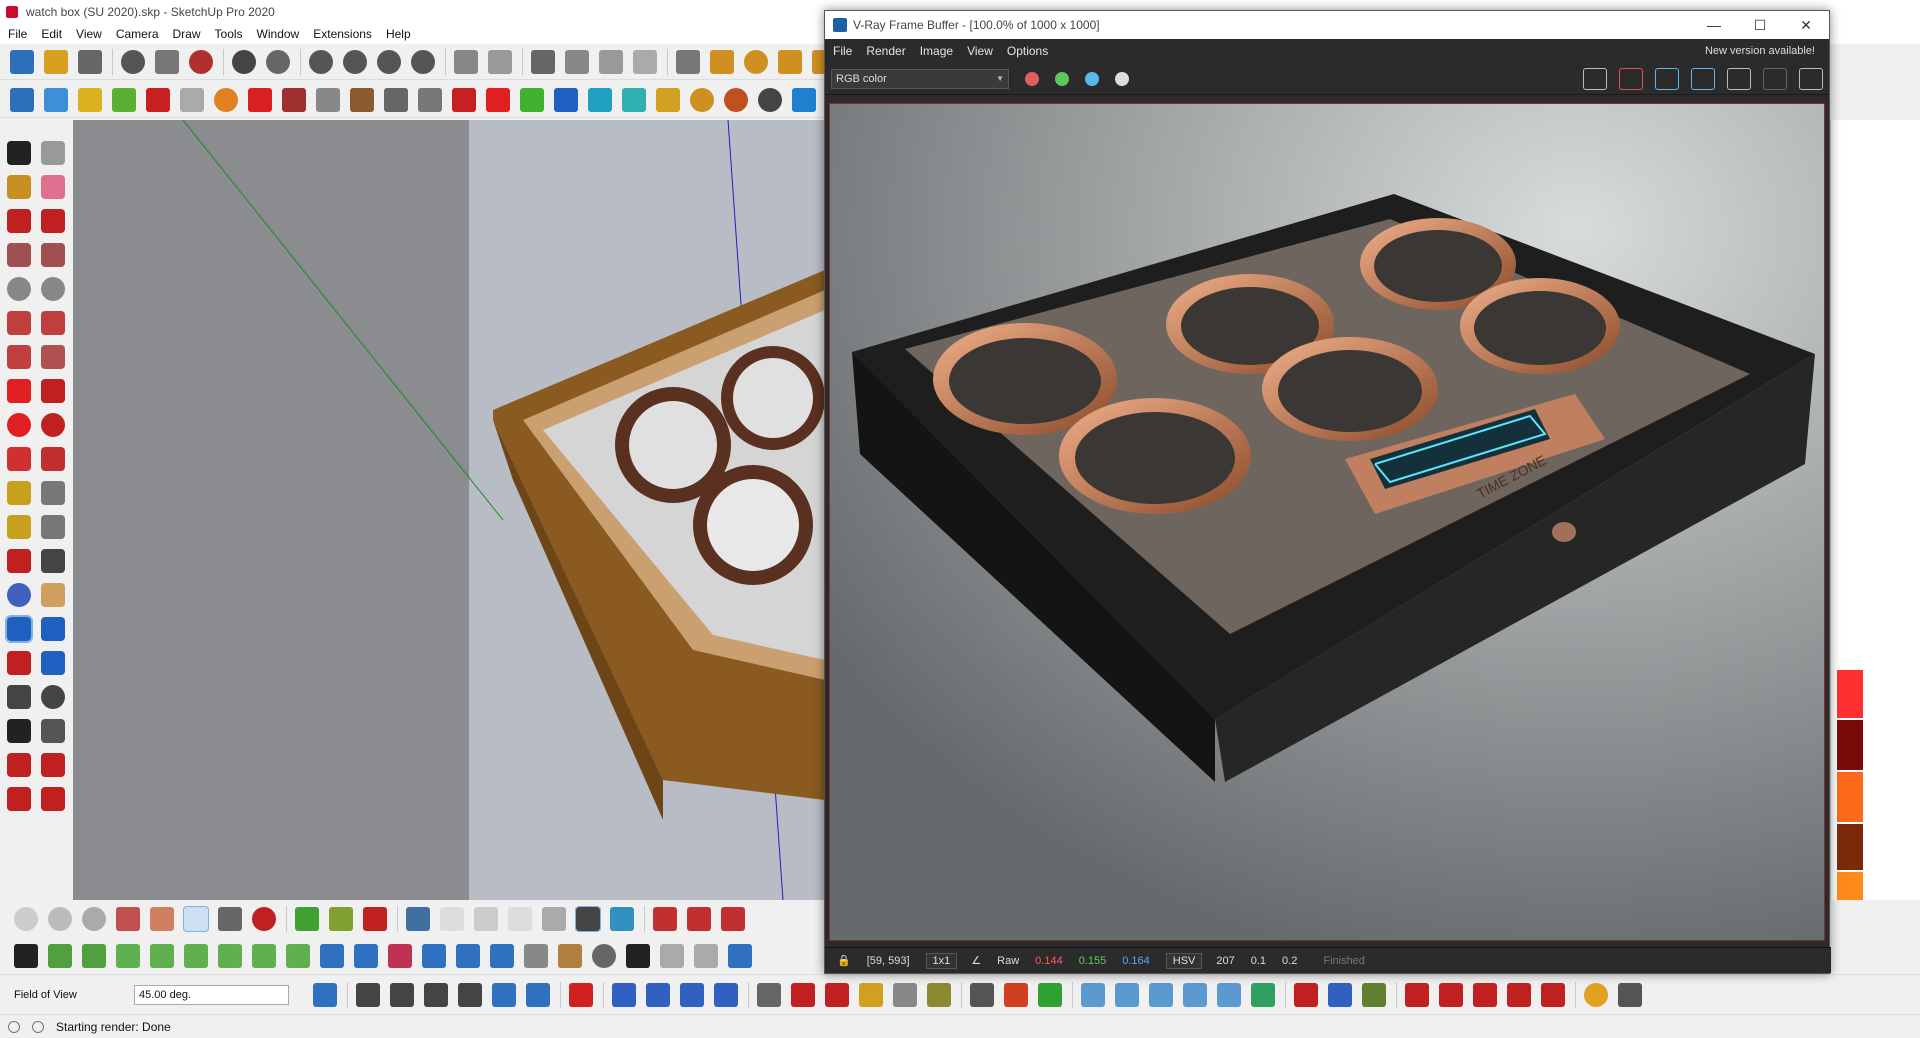  Describe the element at coordinates (229, 34) in the screenshot. I see `menu-tools: Tools` at that location.